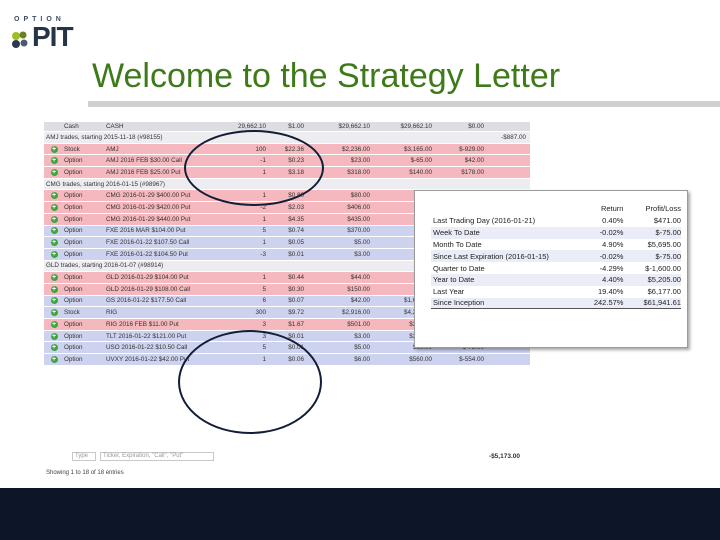 The image size is (720, 540). I want to click on ticker-filter-input: Ticker, Expiration, "Call", "Put", so click(157, 456).